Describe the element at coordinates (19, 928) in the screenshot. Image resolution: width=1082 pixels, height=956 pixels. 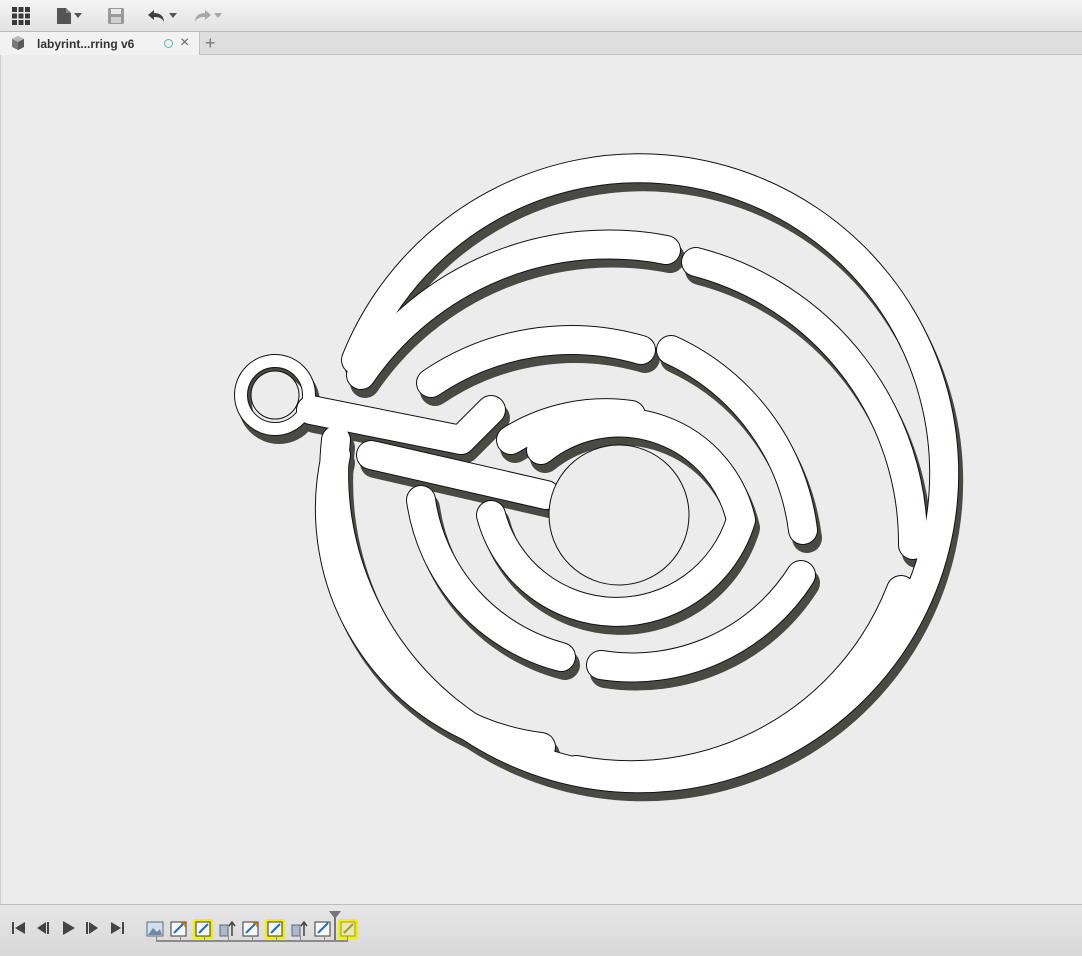
I see `first-frame-icon` at that location.